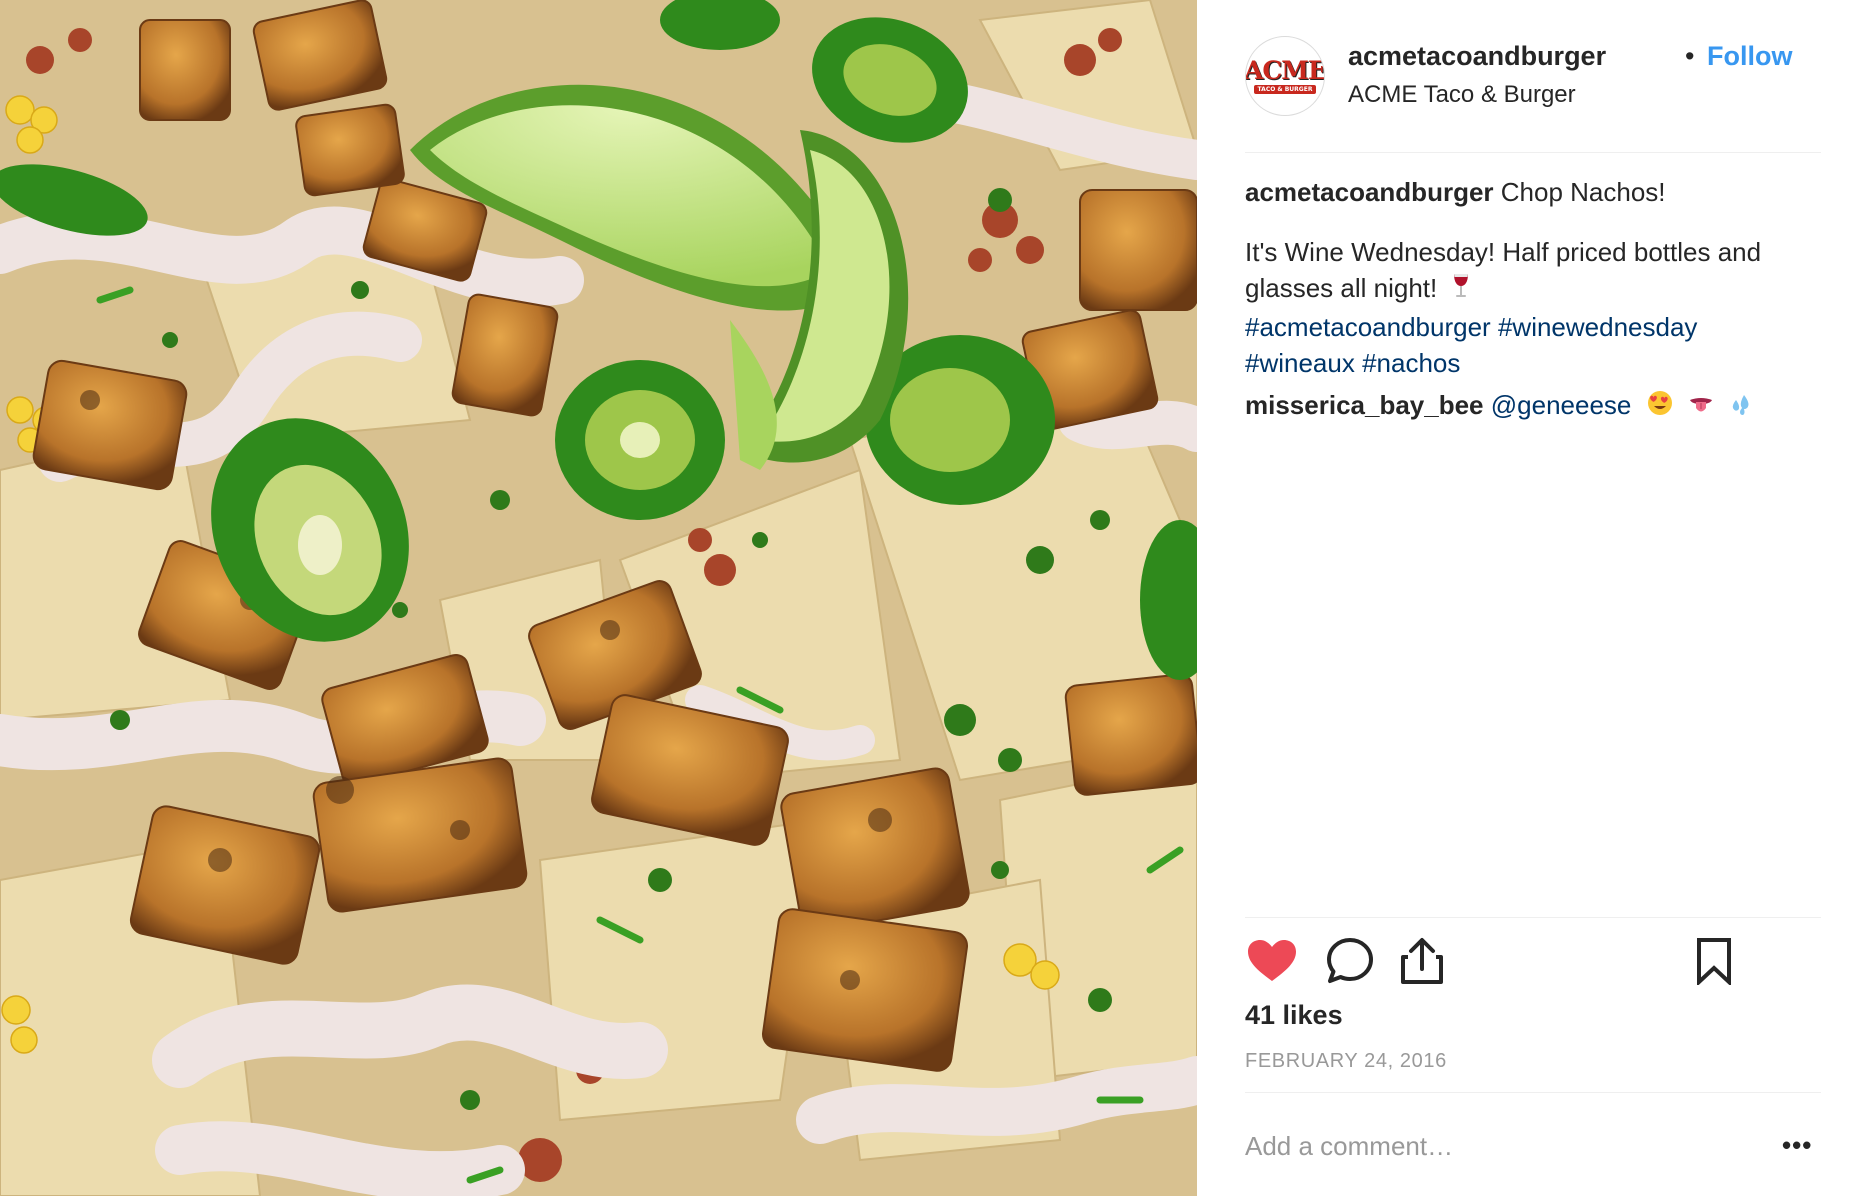 Image resolution: width=1864 pixels, height=1196 pixels. Describe the element at coordinates (1477, 56) in the screenshot. I see `header-username: acmetacoandburger` at that location.